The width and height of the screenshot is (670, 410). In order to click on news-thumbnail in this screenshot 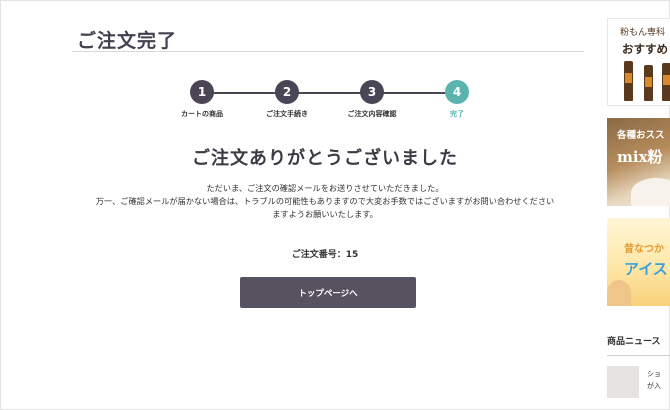, I will do `click(623, 382)`.